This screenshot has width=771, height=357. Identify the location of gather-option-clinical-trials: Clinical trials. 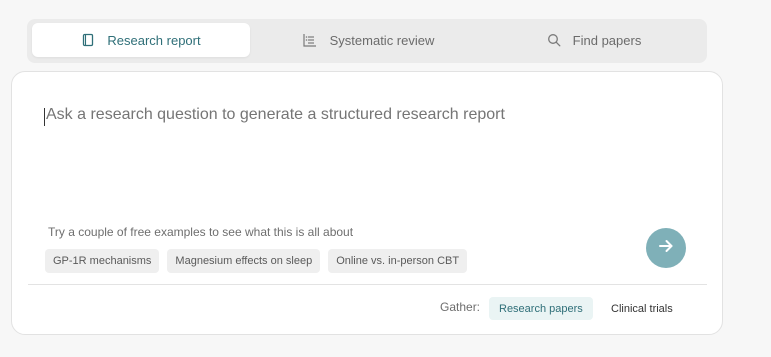
(642, 308).